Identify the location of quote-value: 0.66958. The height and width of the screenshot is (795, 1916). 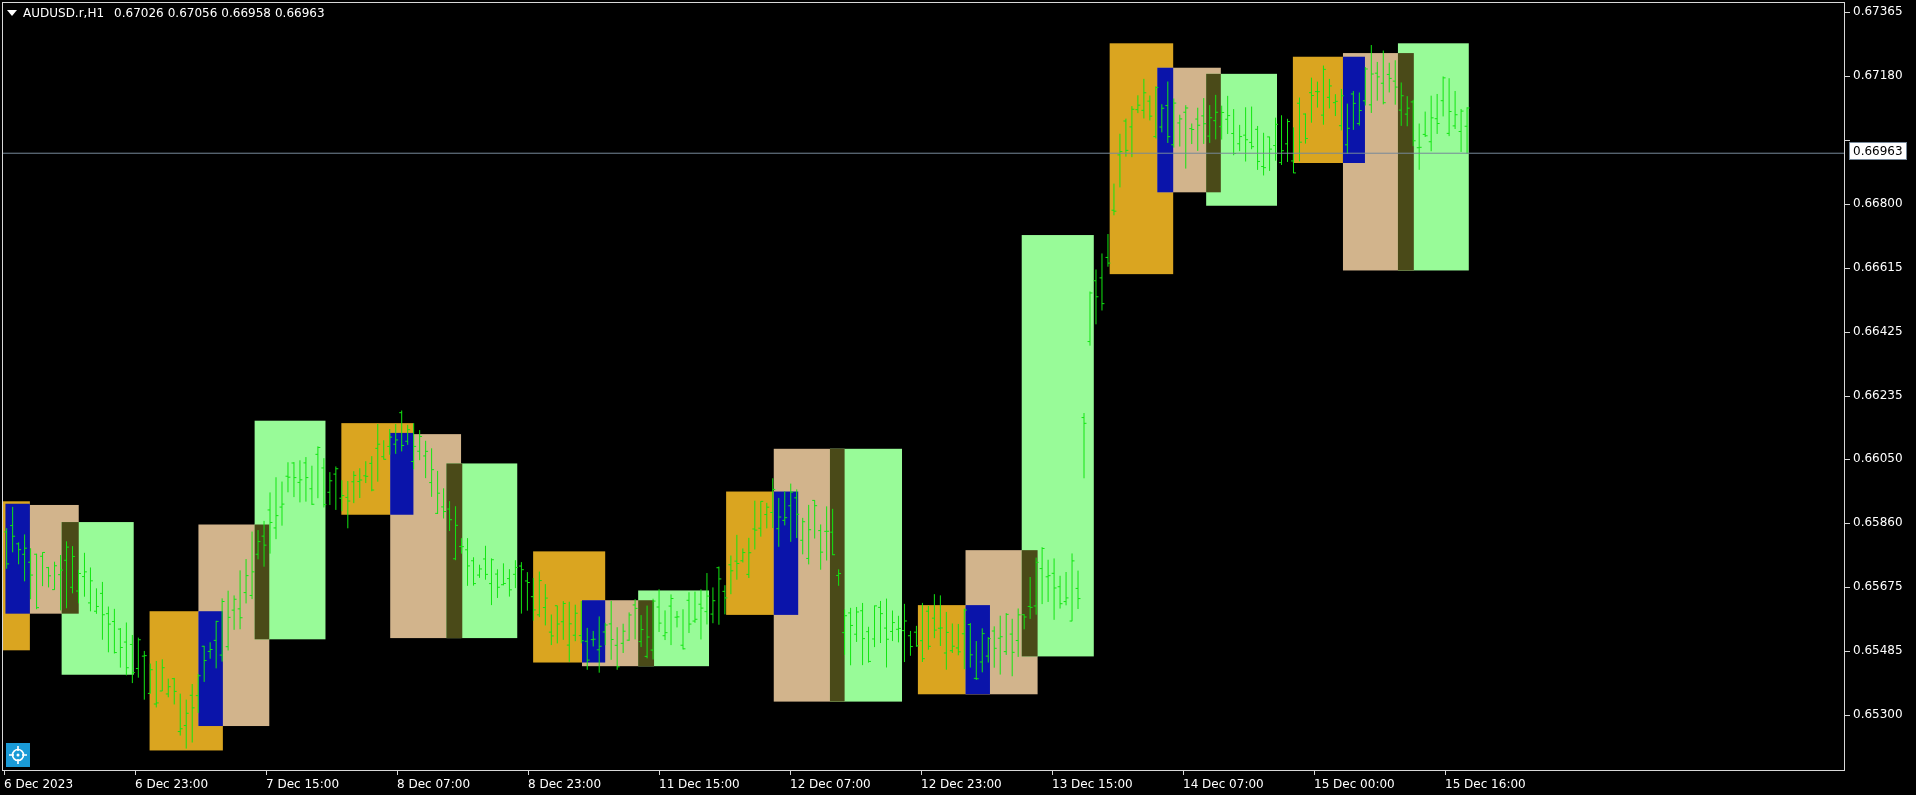
(246, 13).